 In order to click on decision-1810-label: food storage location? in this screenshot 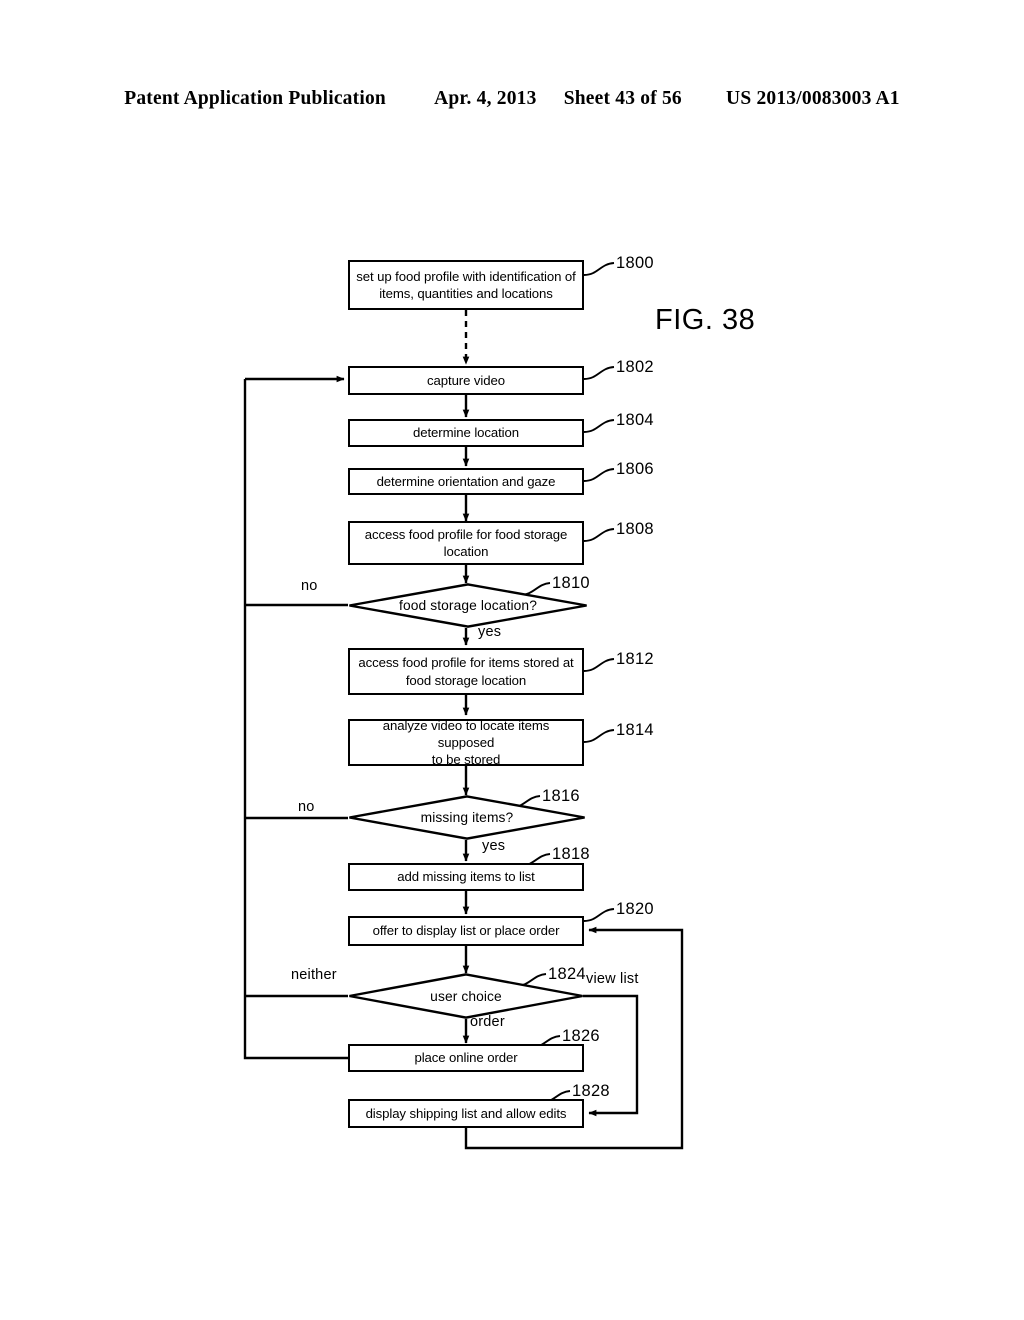, I will do `click(468, 605)`.